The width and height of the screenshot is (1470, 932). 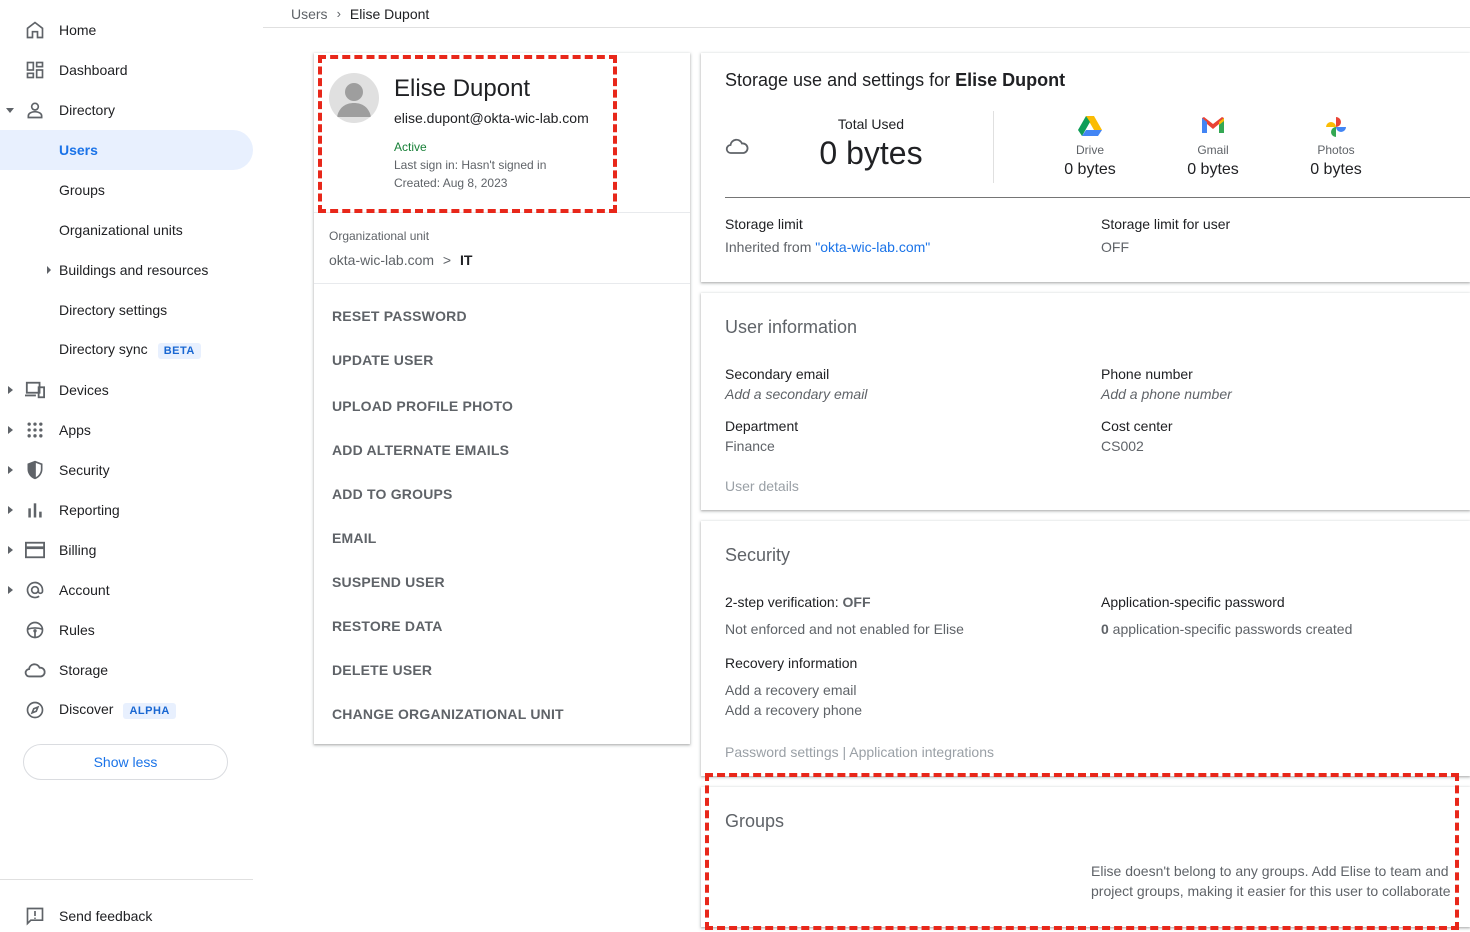 I want to click on sidebar-item-discover: Discover ALPHA, so click(x=126, y=710).